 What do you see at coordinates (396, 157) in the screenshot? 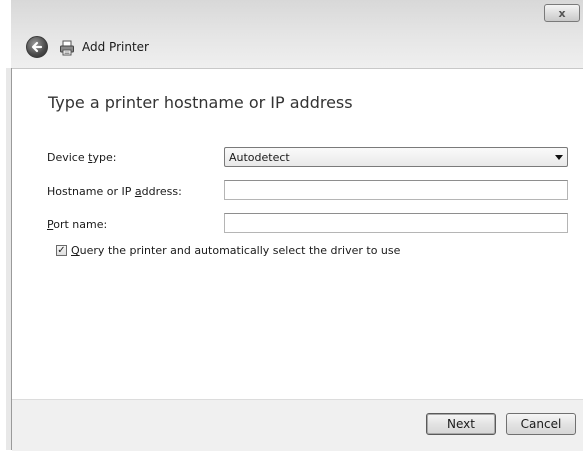
I see `device-type-dropdown: Autodetect` at bounding box center [396, 157].